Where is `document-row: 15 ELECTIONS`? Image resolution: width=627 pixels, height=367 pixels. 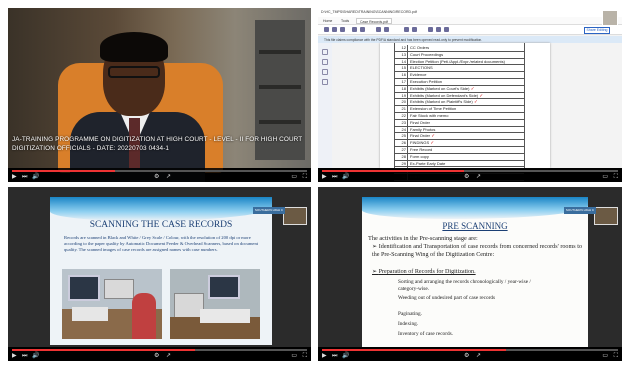 document-row: 15 ELECTIONS is located at coordinates (459, 69).